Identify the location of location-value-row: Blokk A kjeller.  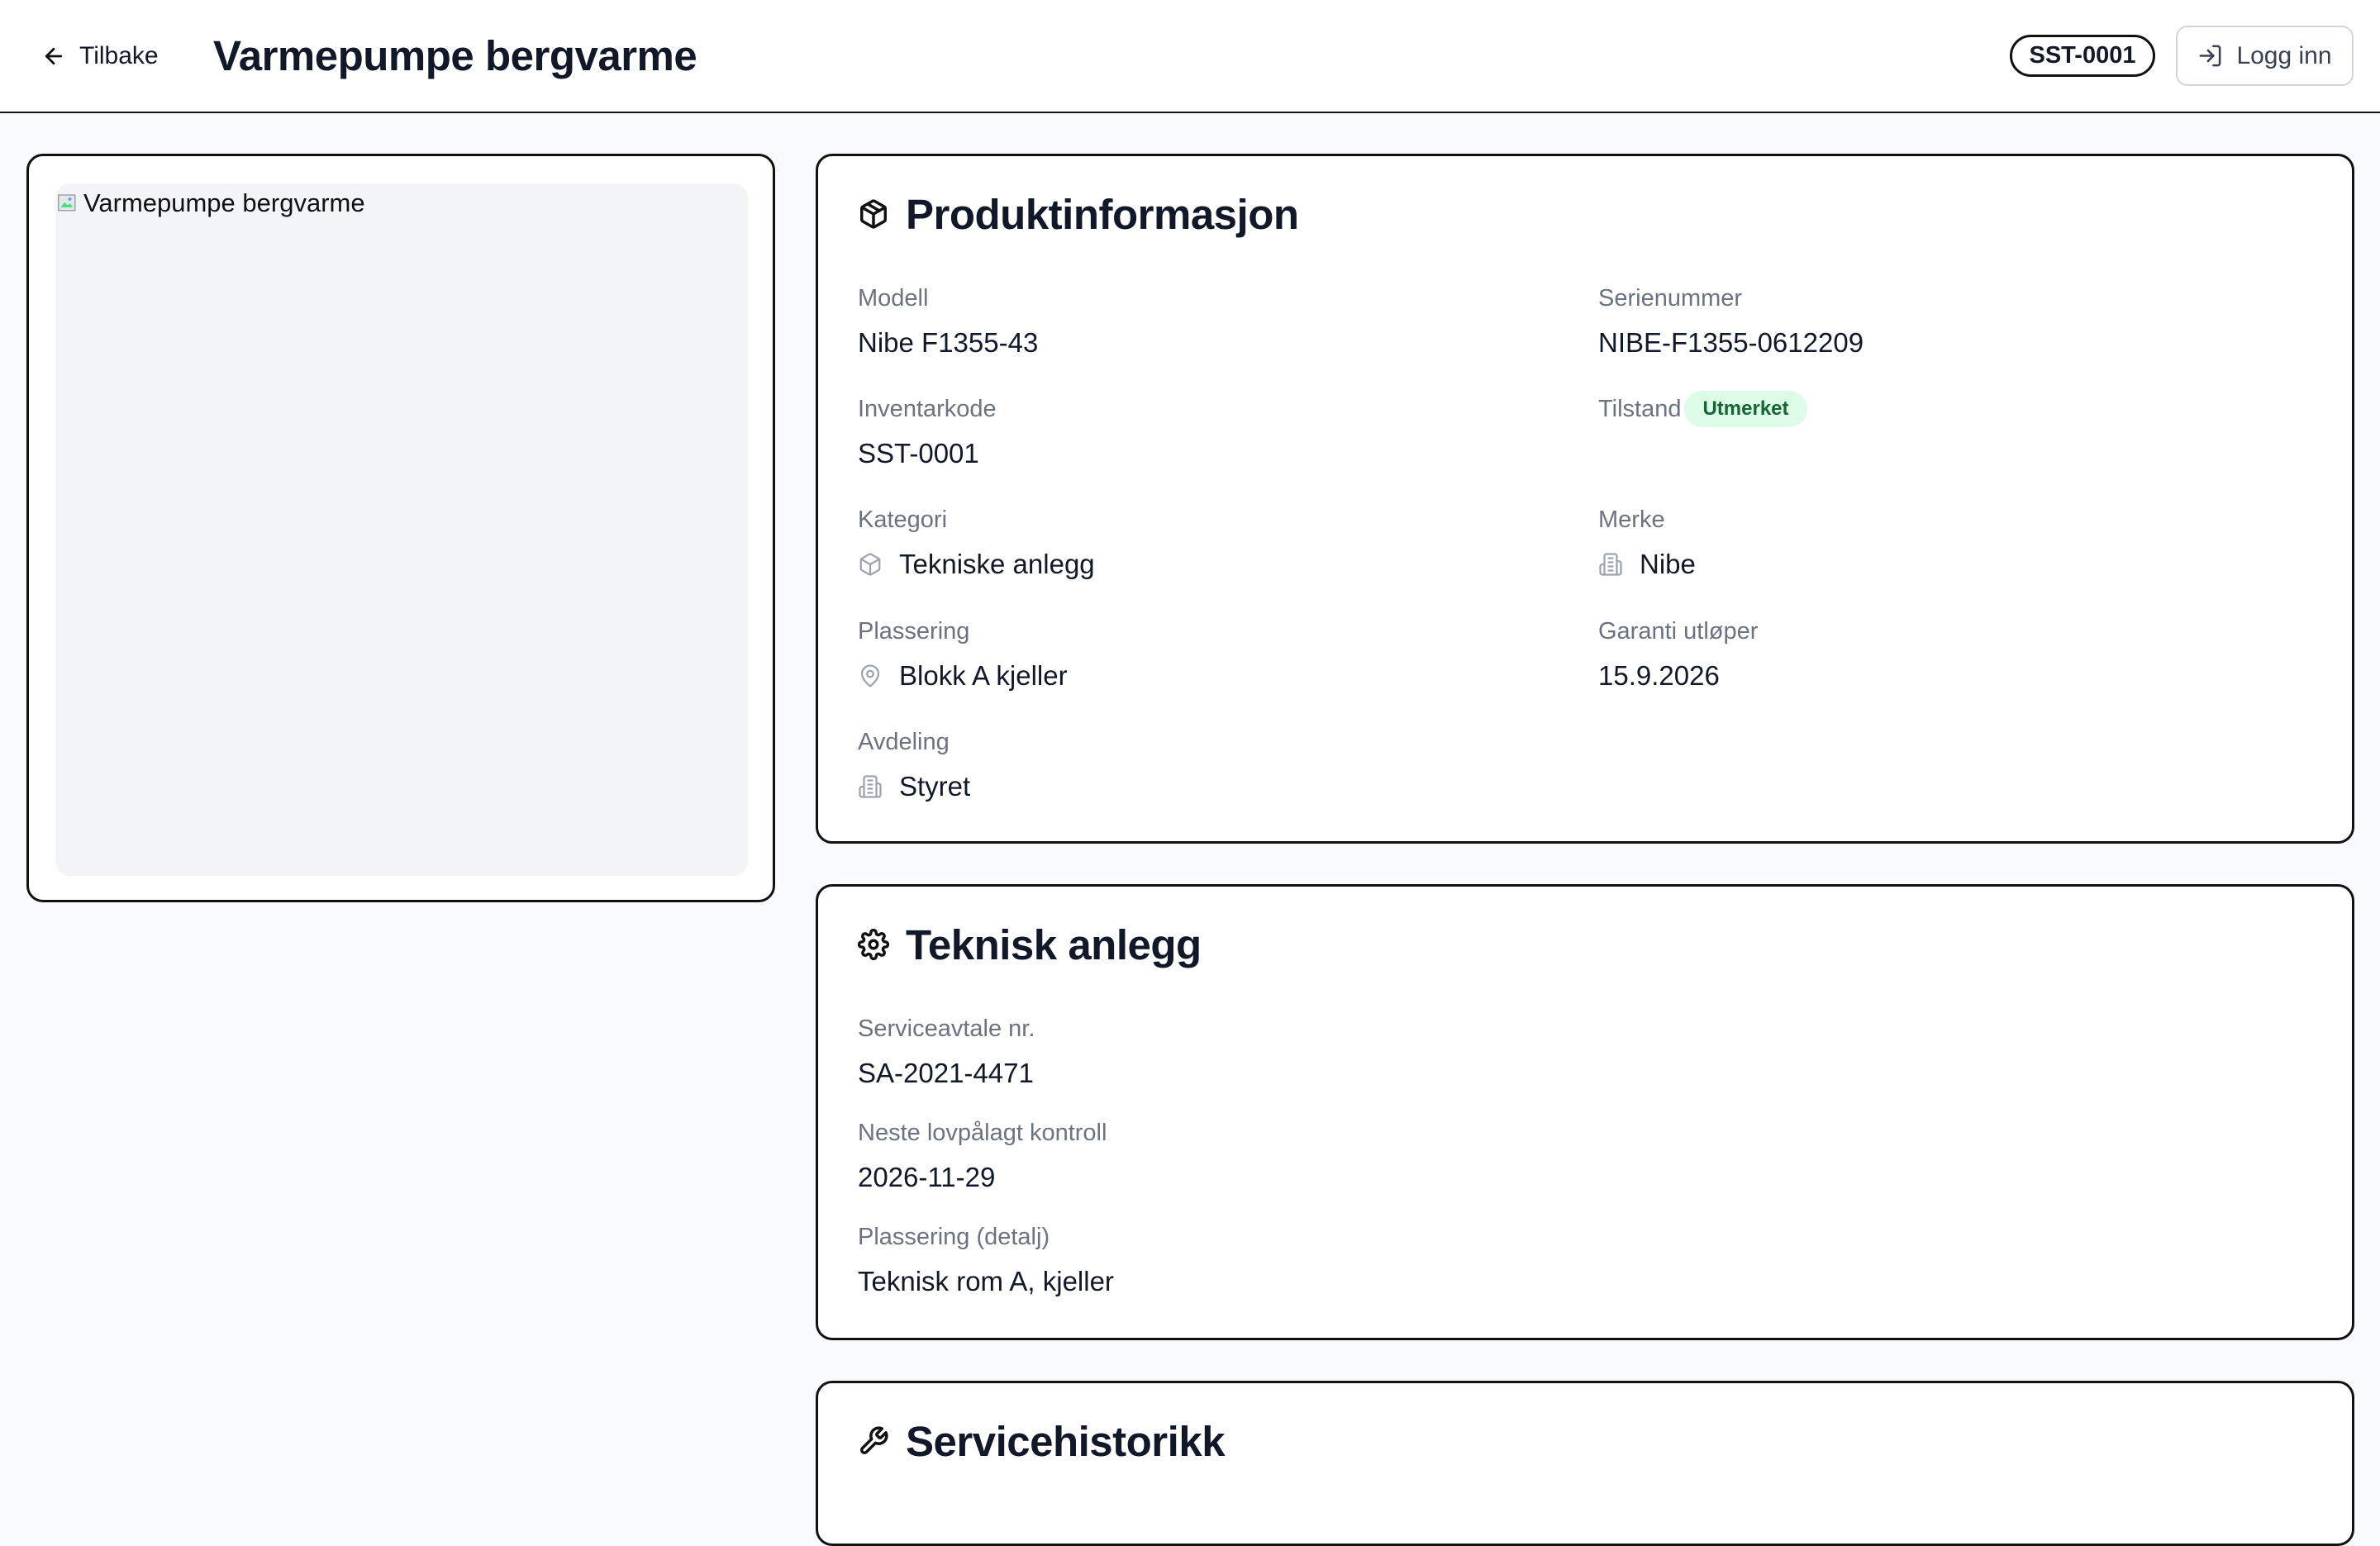
(963, 676).